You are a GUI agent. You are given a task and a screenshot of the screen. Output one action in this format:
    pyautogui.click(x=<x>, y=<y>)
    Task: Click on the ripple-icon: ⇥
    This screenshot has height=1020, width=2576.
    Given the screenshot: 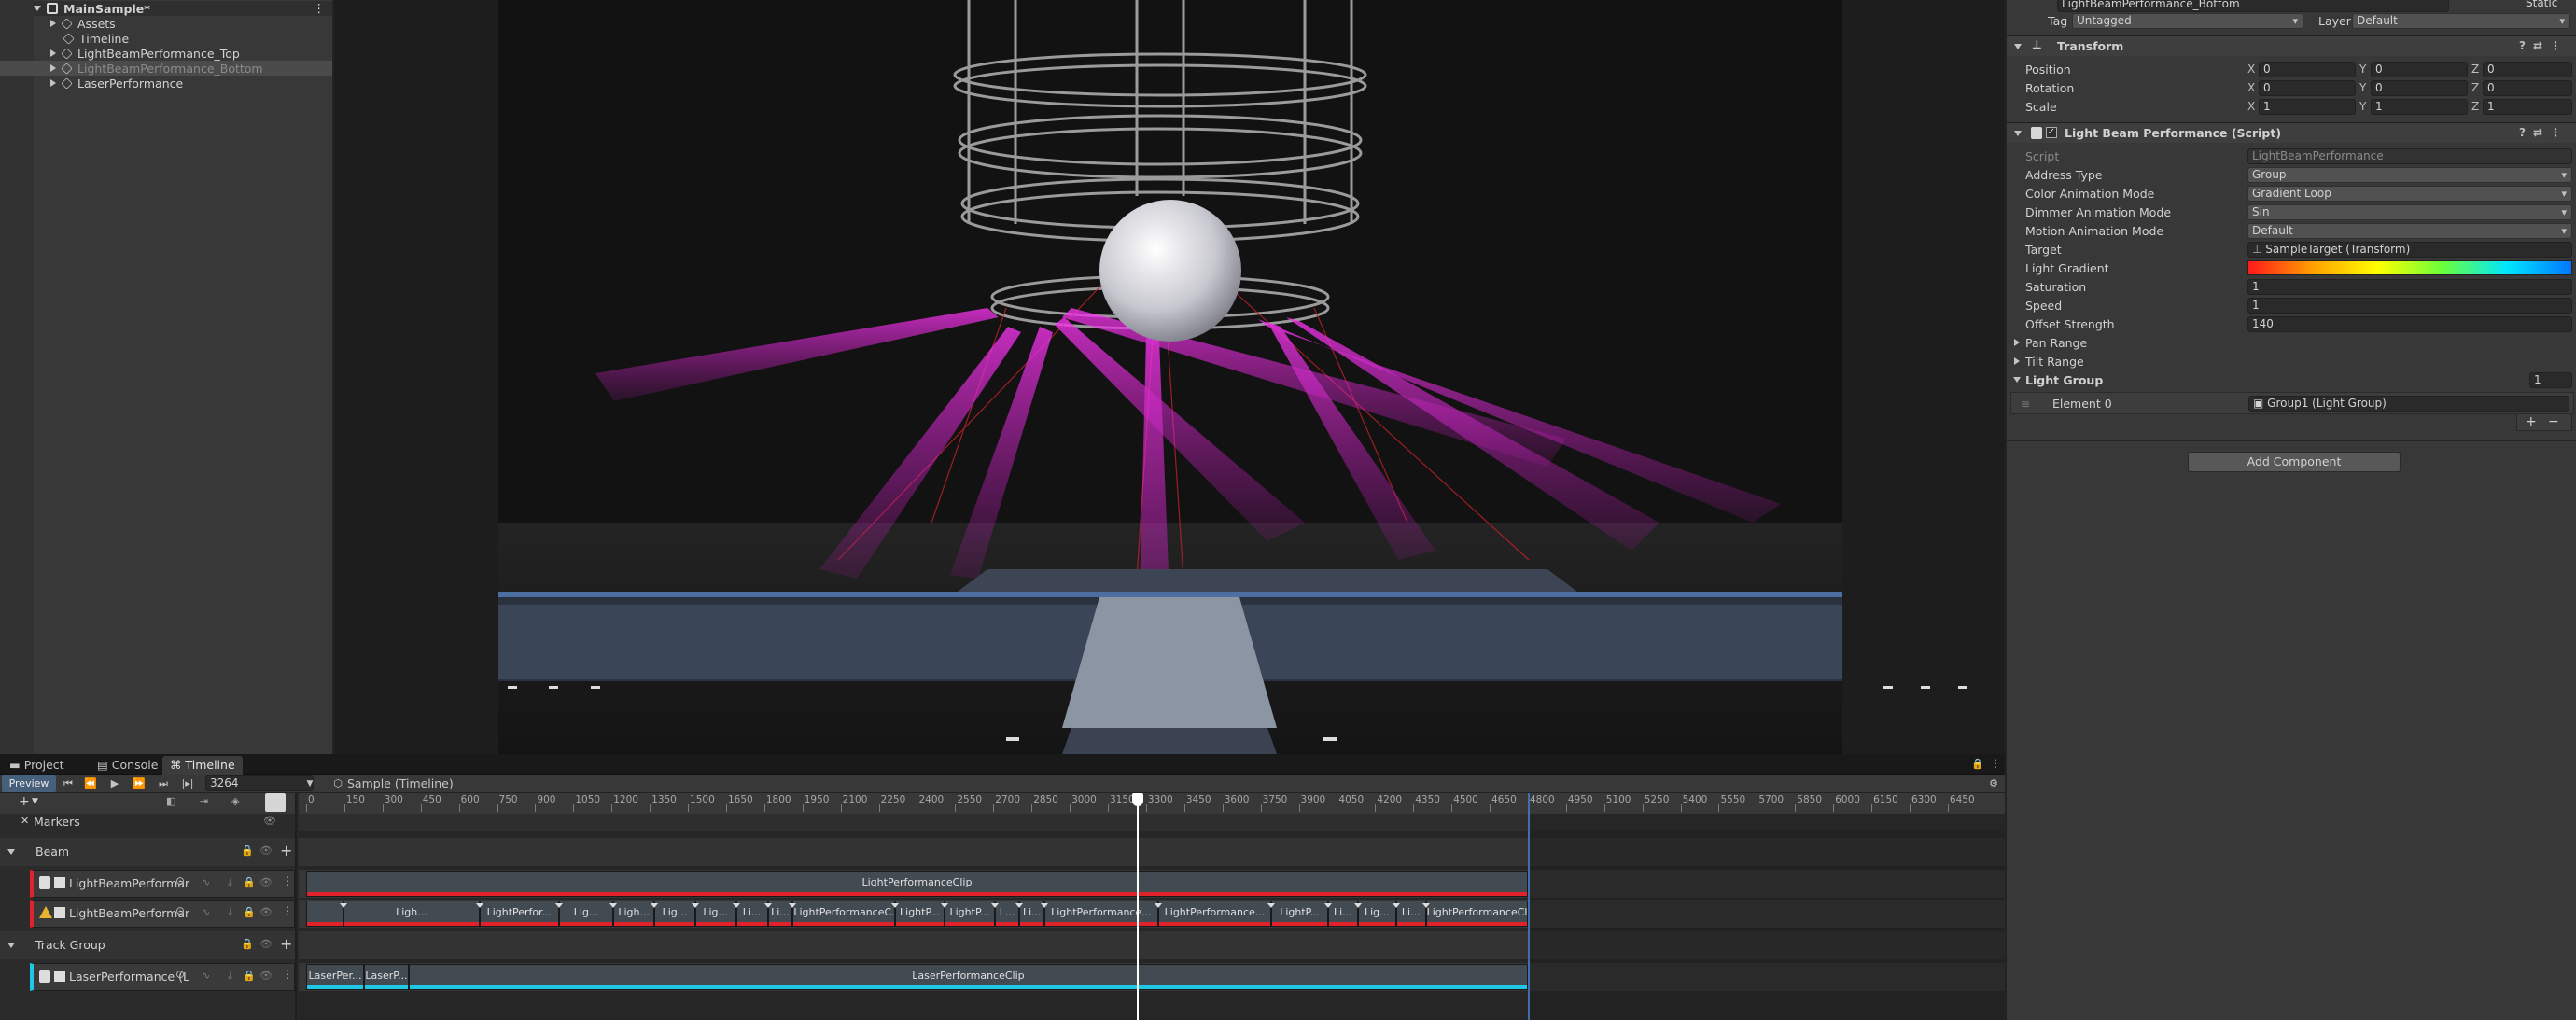 What is the action you would take?
    pyautogui.click(x=204, y=801)
    